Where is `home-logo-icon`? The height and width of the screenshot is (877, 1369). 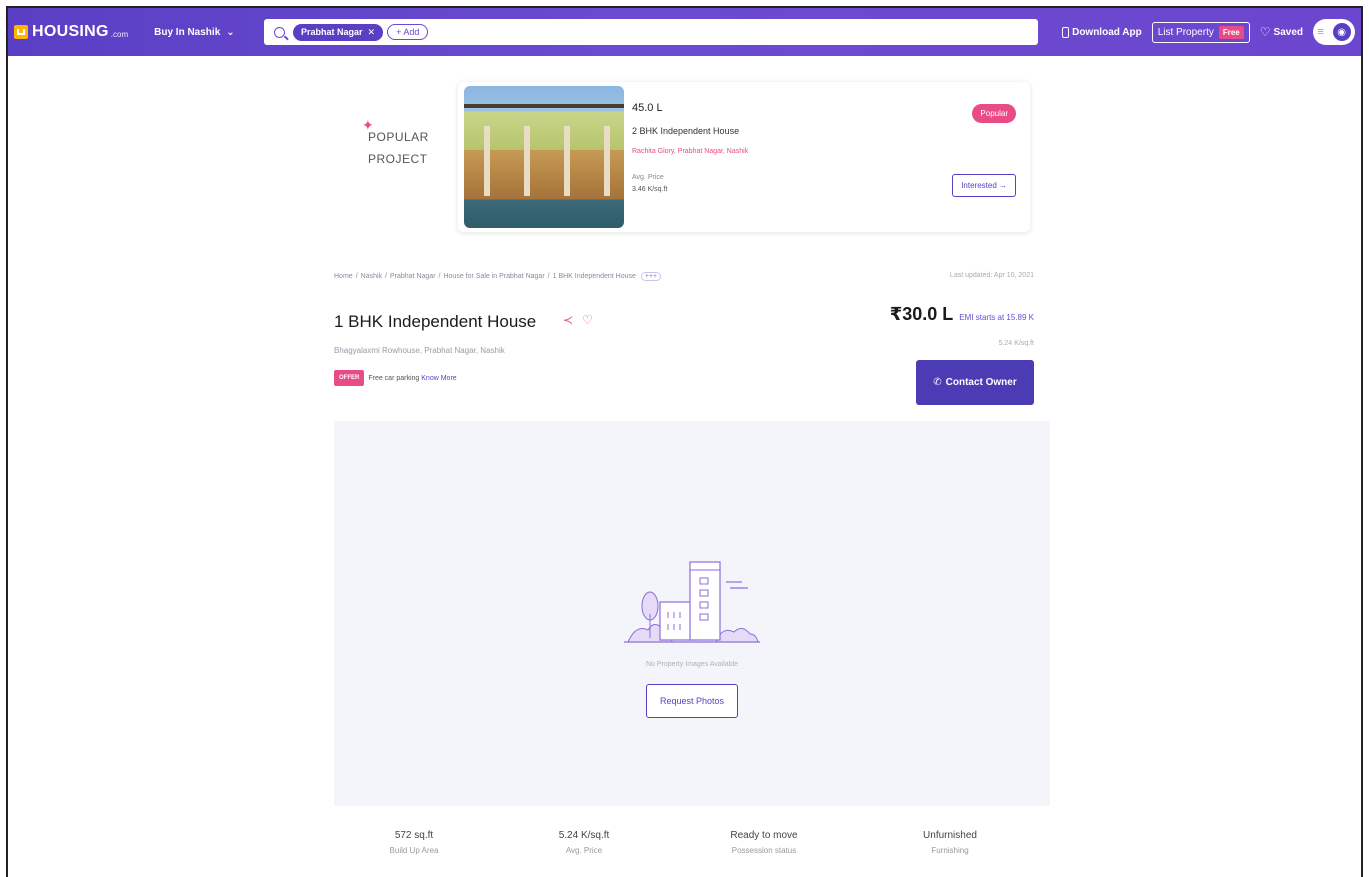
home-logo-icon is located at coordinates (21, 32).